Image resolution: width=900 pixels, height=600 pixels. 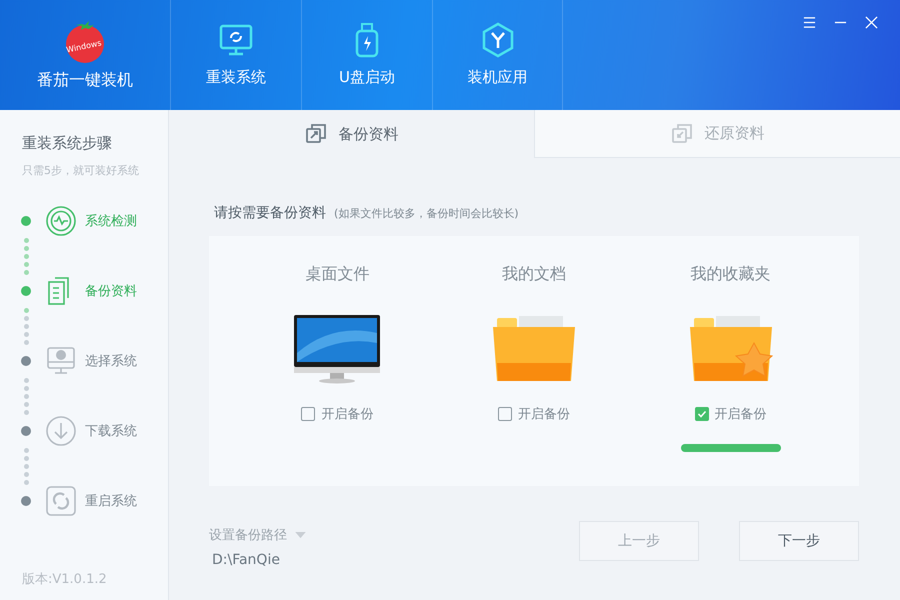 What do you see at coordinates (111, 221) in the screenshot?
I see `step-label: 系统检测` at bounding box center [111, 221].